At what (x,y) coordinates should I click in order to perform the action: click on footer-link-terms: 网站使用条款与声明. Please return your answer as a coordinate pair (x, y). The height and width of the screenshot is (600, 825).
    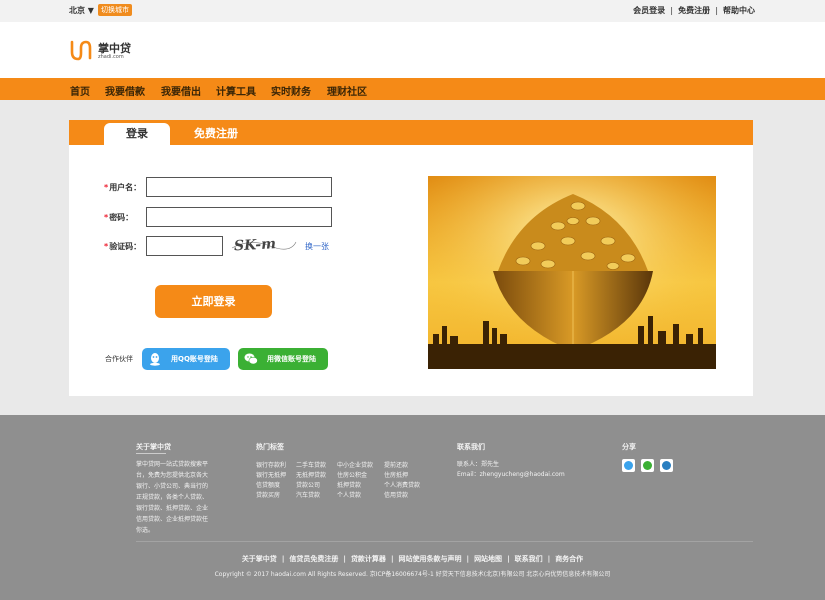
    Looking at the image, I should click on (430, 559).